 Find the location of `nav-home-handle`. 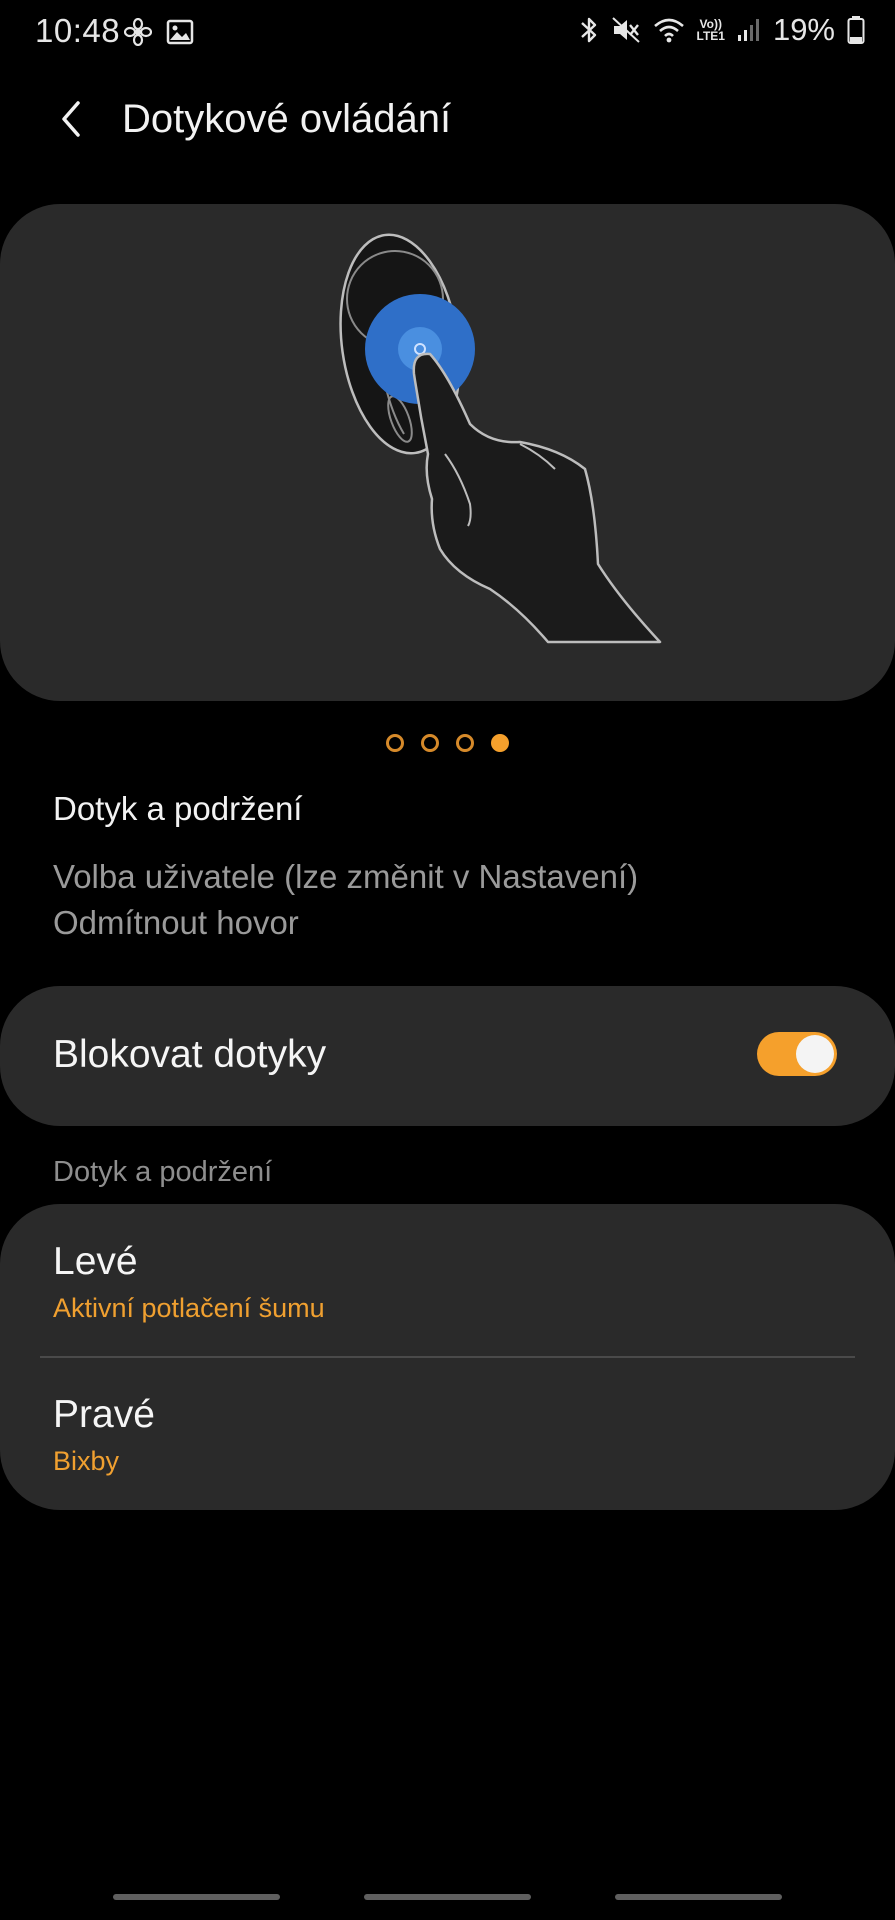

nav-home-handle is located at coordinates (447, 1897).